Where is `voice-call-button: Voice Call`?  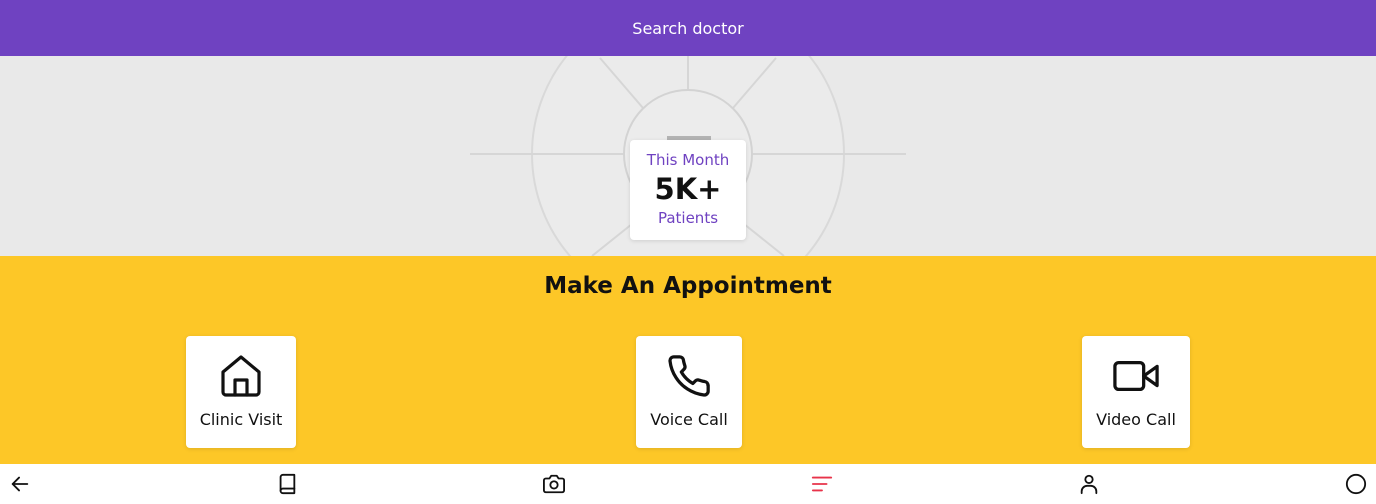
voice-call-button: Voice Call is located at coordinates (689, 392).